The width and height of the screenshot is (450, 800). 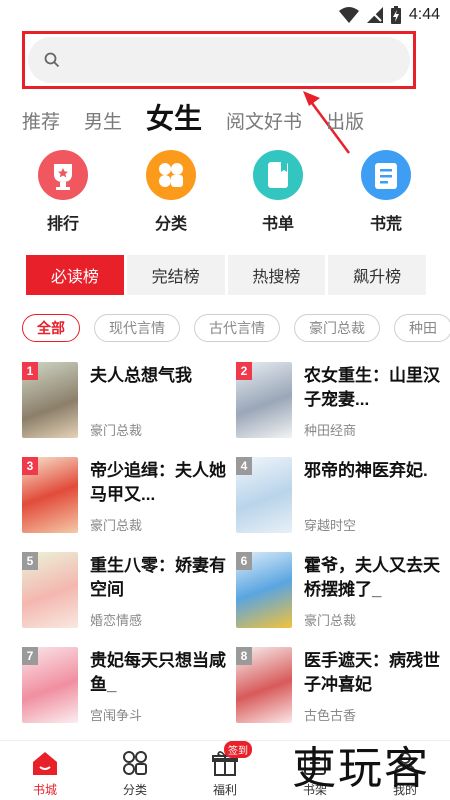 I want to click on book-item: 6 霍爷，夫人又去天桥摆摊了_ 豪门总裁, so click(x=341, y=592).